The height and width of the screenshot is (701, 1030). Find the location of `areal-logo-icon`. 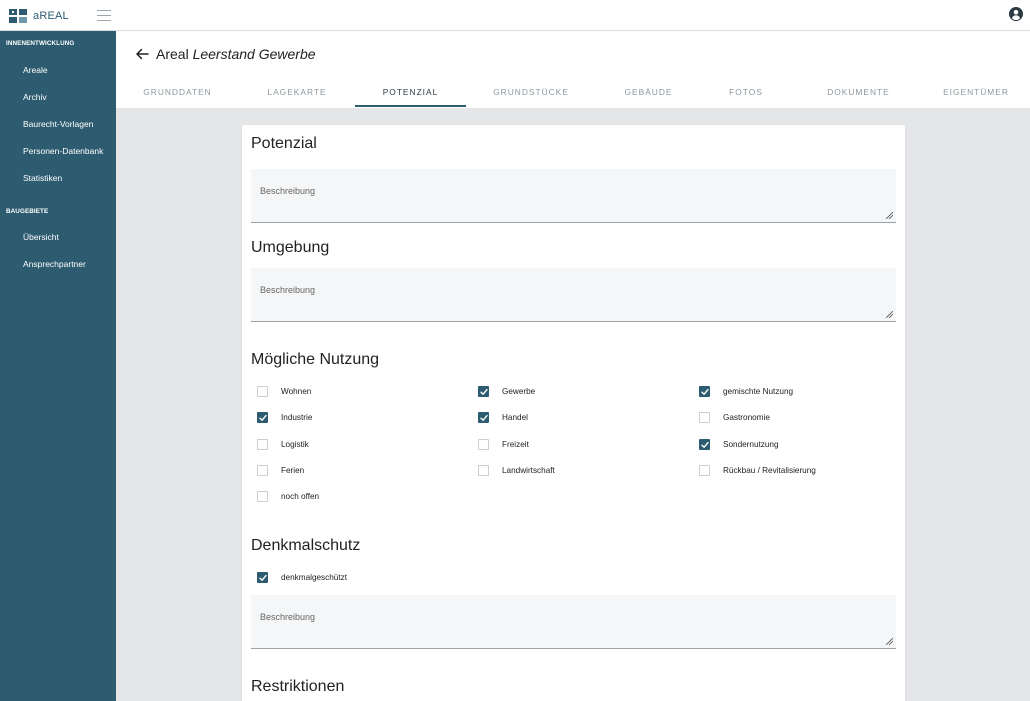

areal-logo-icon is located at coordinates (18, 16).